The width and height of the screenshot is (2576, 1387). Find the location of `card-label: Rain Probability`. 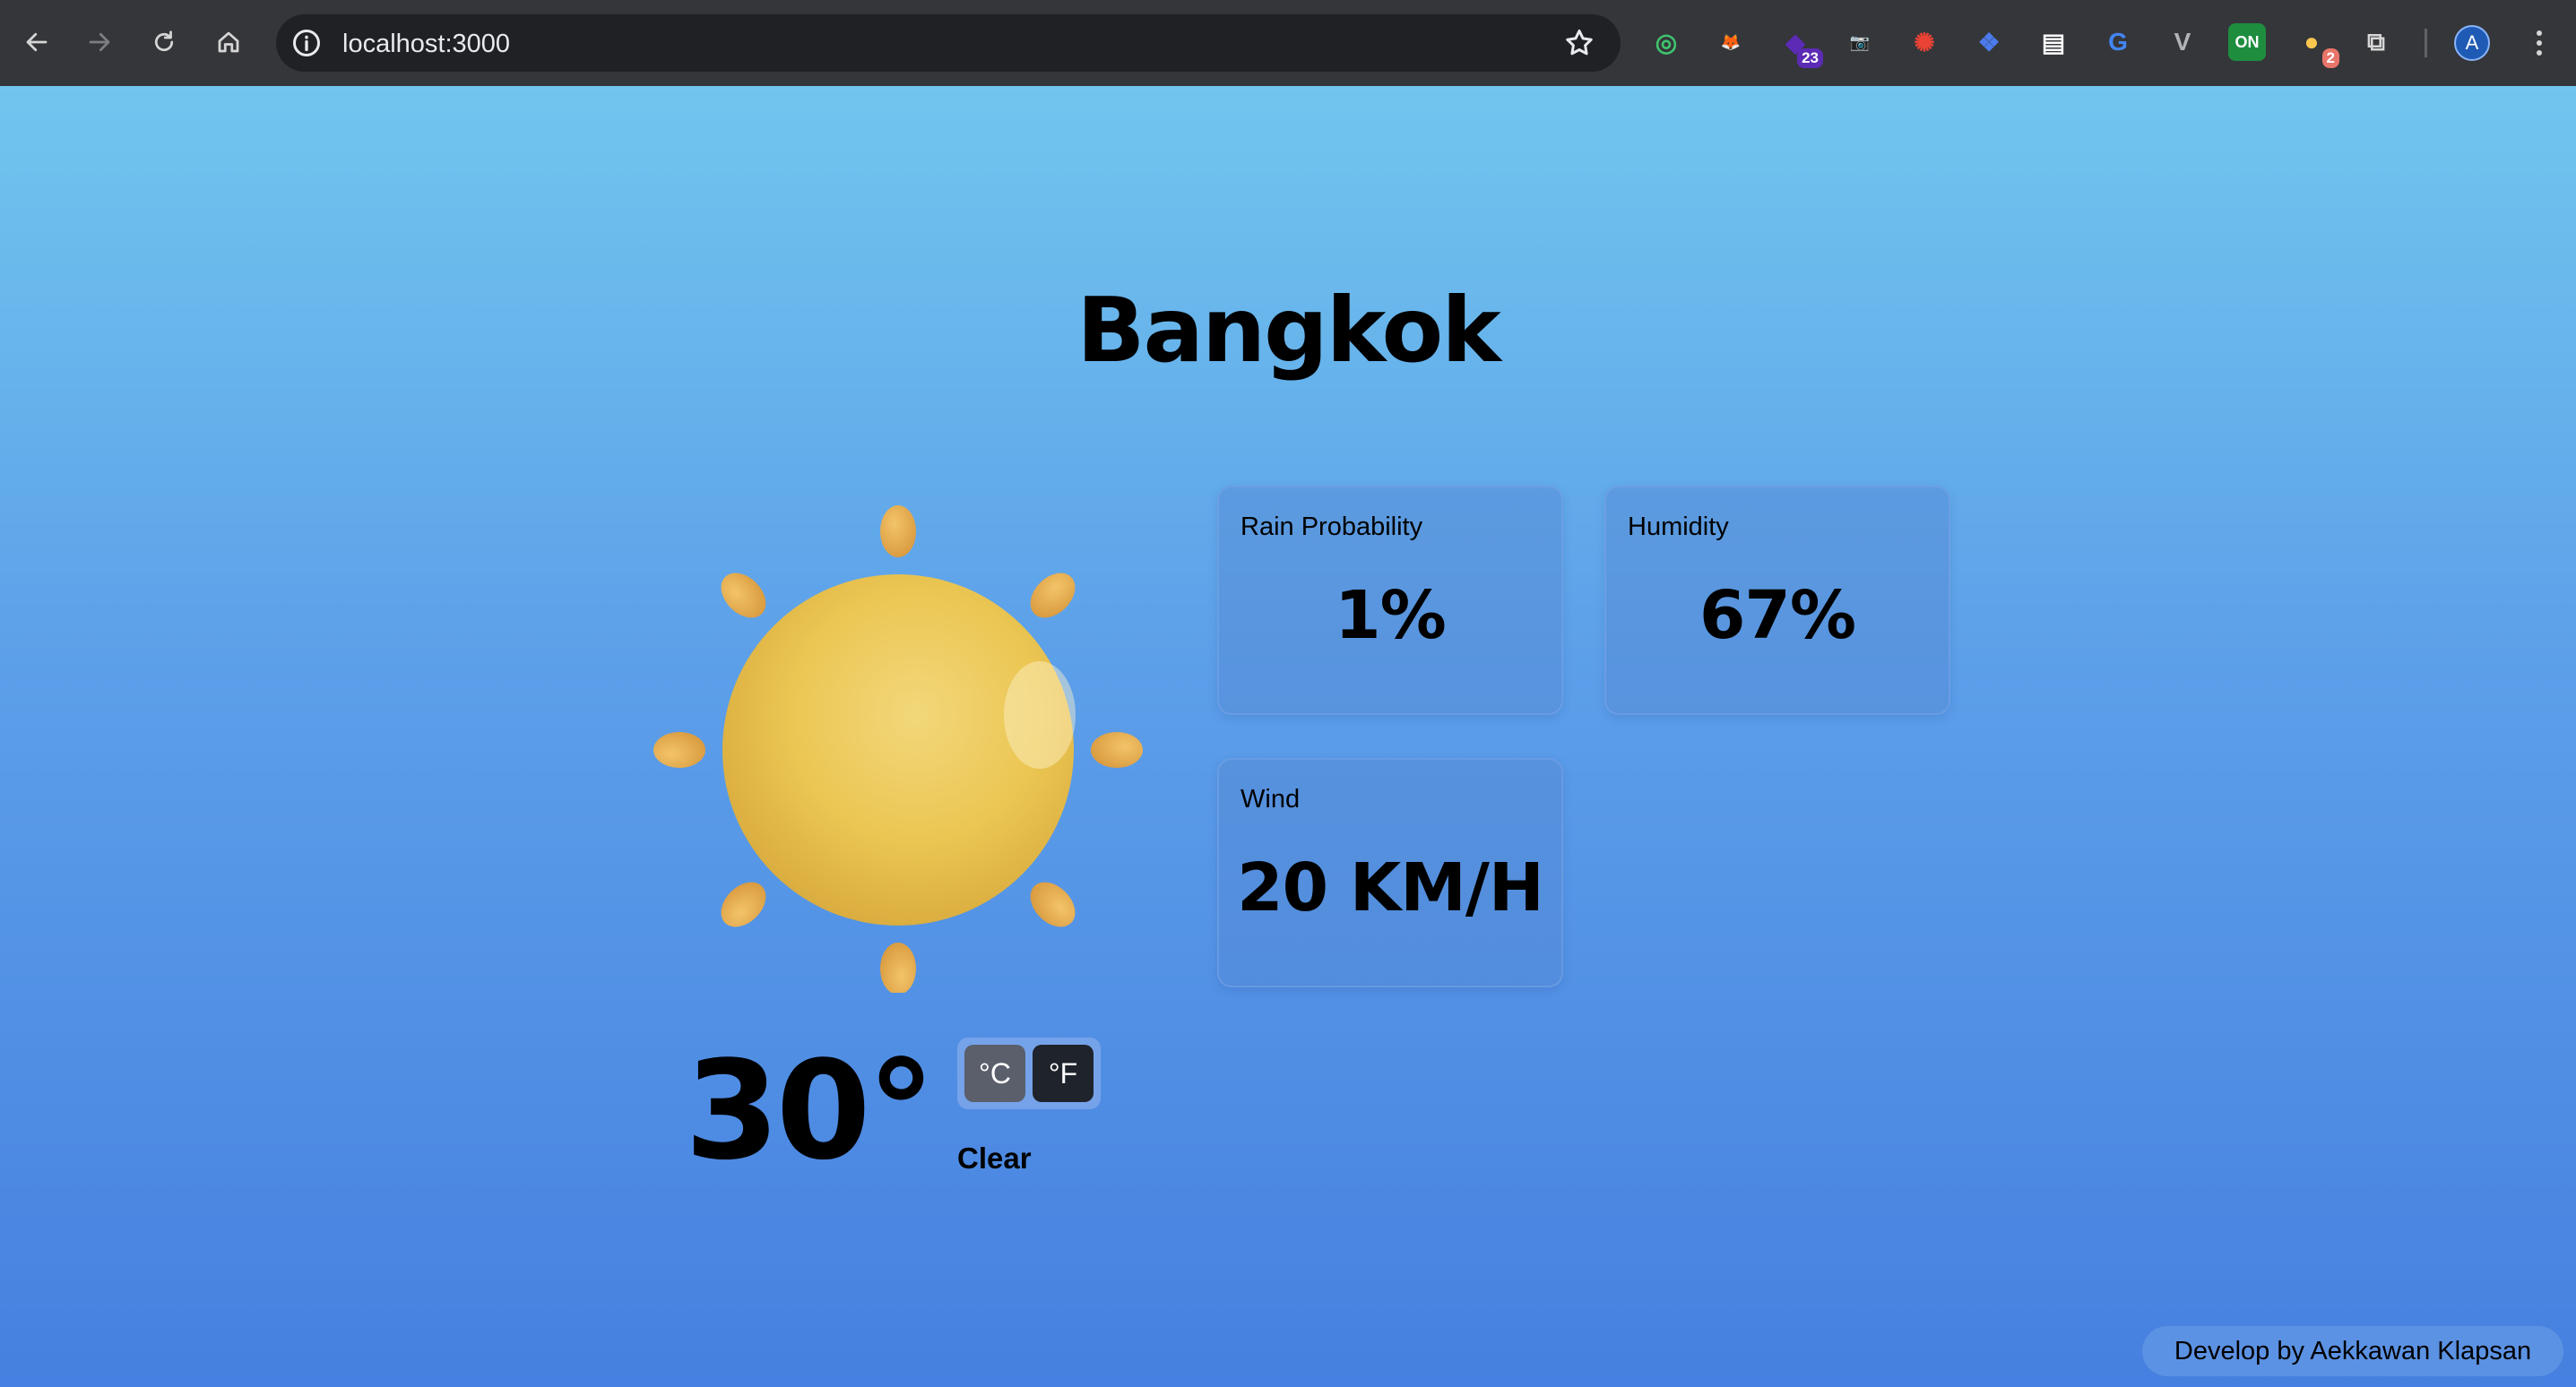

card-label: Rain Probability is located at coordinates (1331, 527).